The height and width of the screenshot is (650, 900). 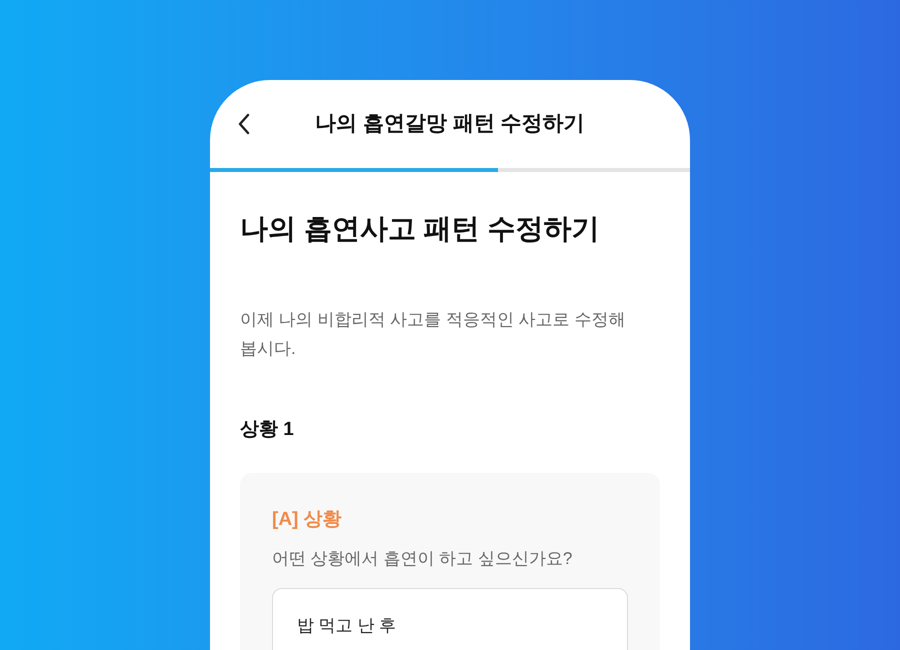 What do you see at coordinates (244, 124) in the screenshot?
I see `back-icon` at bounding box center [244, 124].